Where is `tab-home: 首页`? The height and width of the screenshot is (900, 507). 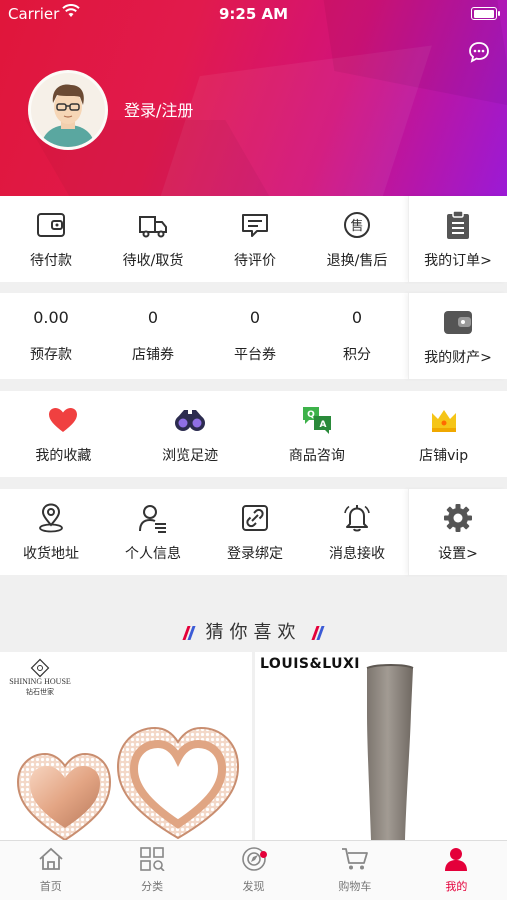 tab-home: 首页 is located at coordinates (50, 870).